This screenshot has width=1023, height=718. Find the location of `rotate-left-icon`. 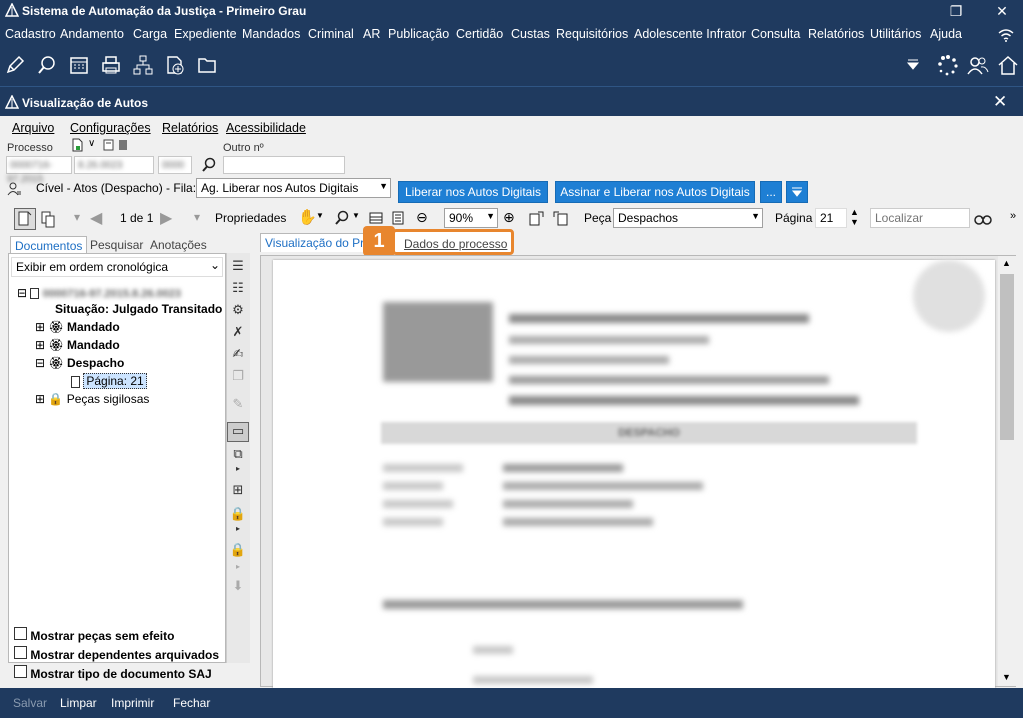

rotate-left-icon is located at coordinates (560, 218).